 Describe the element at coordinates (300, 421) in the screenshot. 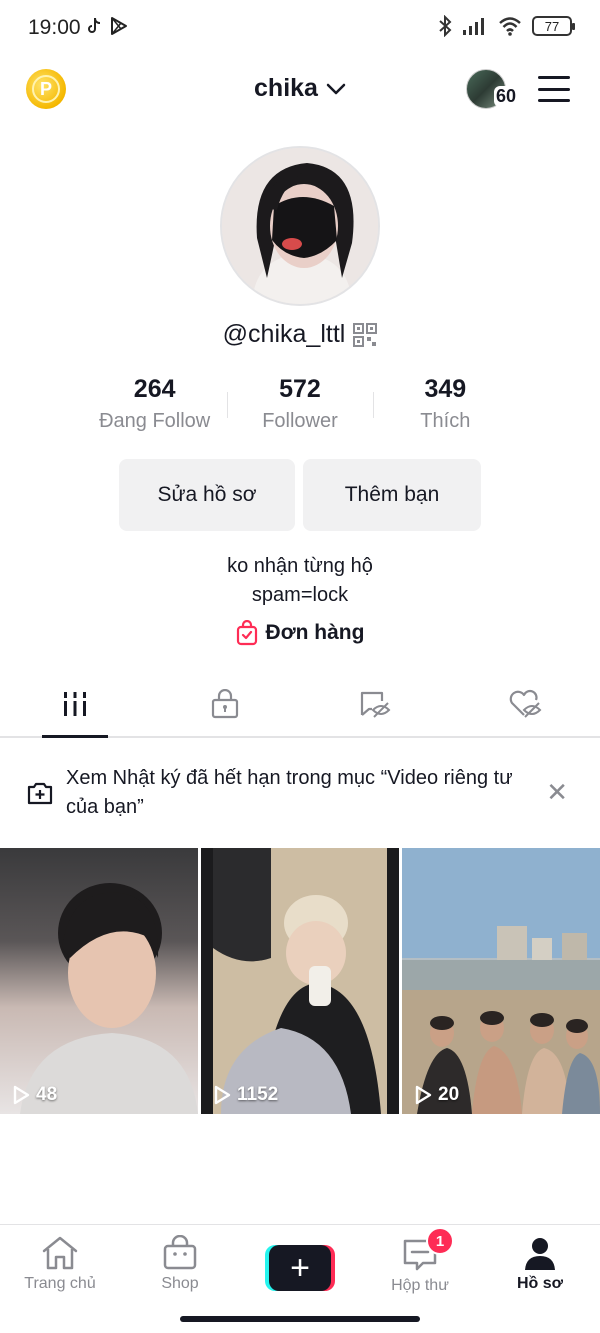

I see `stat-label: Follower` at that location.